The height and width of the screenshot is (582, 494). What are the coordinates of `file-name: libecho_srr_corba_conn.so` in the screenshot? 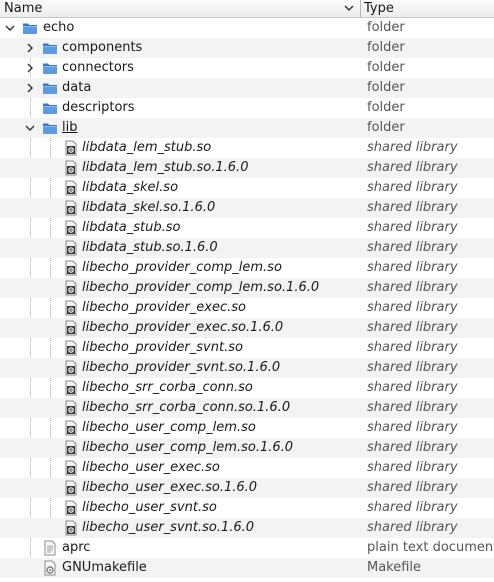 It's located at (167, 387).